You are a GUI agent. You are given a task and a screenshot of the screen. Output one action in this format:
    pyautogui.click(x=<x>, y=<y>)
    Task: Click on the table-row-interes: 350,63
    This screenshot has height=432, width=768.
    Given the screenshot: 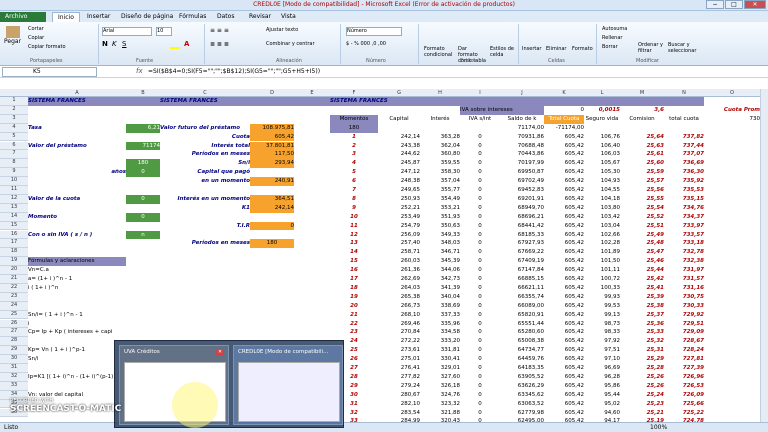 What is the action you would take?
    pyautogui.click(x=440, y=226)
    